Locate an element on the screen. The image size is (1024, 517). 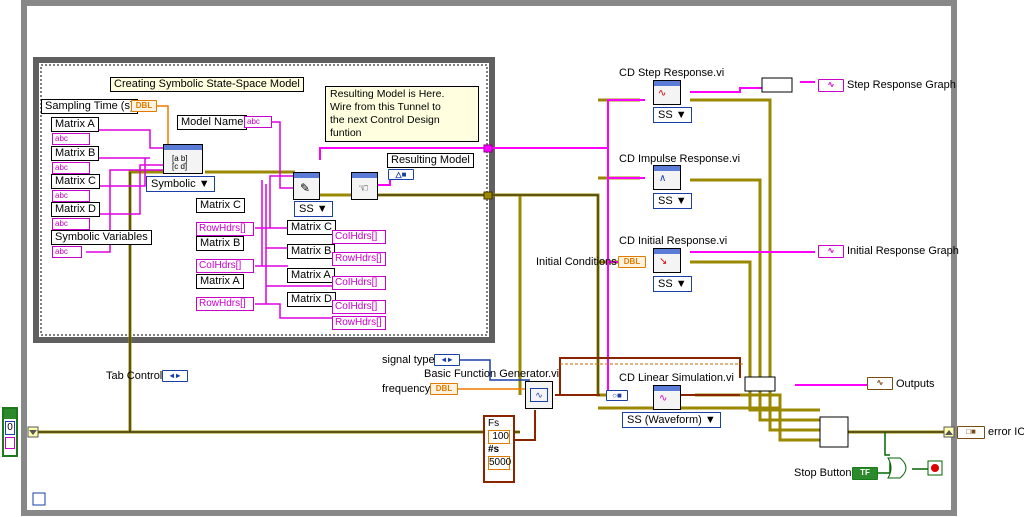
linsim-plot-icon: ∿ is located at coordinates (663, 398).